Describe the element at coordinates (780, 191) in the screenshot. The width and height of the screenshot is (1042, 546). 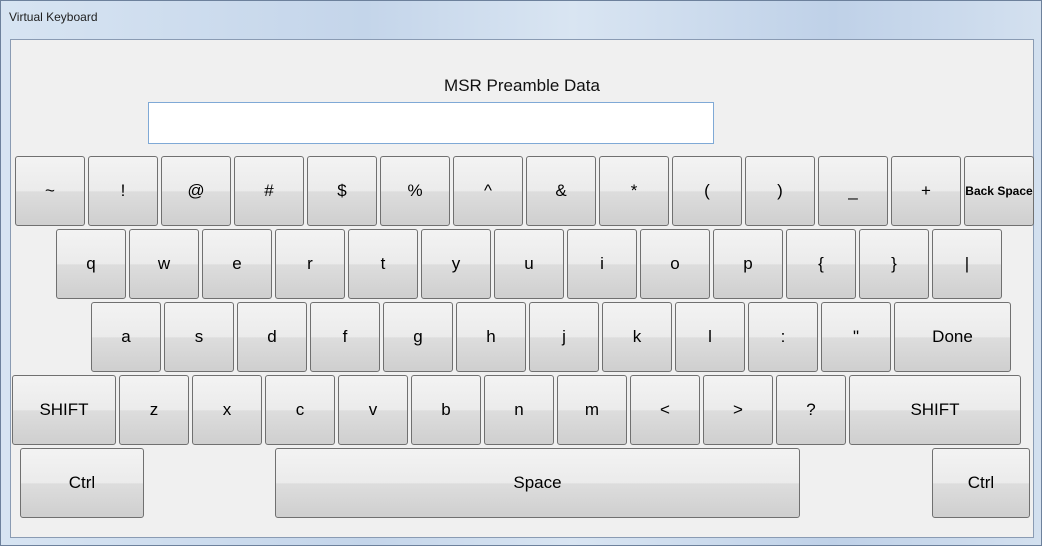
I see `key-right-paren: )` at that location.